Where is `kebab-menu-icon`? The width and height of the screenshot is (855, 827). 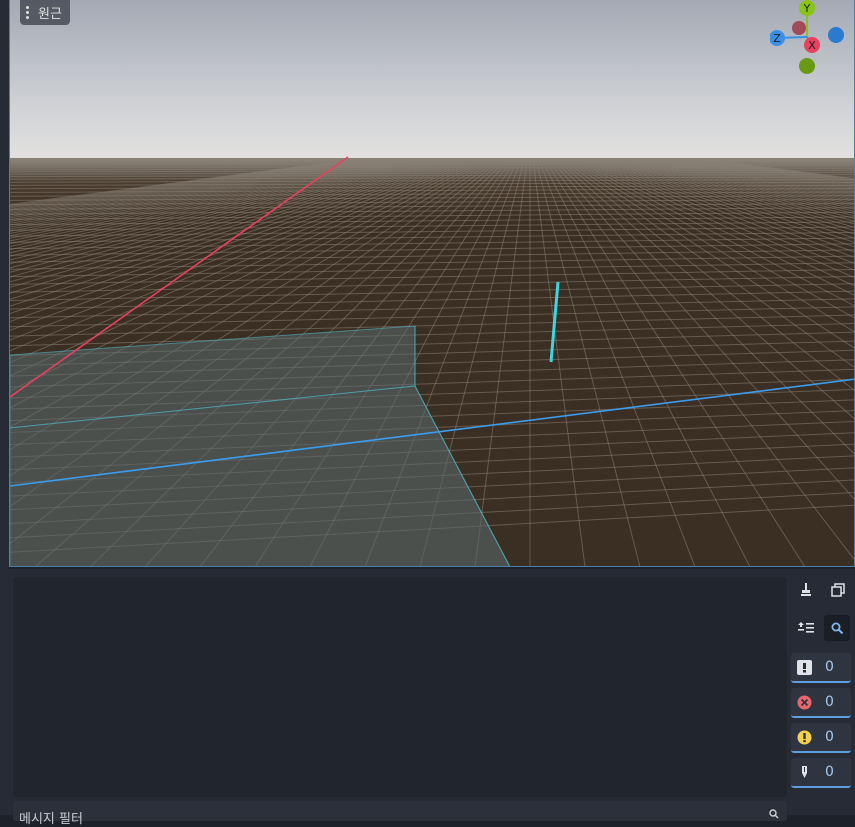
kebab-menu-icon is located at coordinates (28, 12).